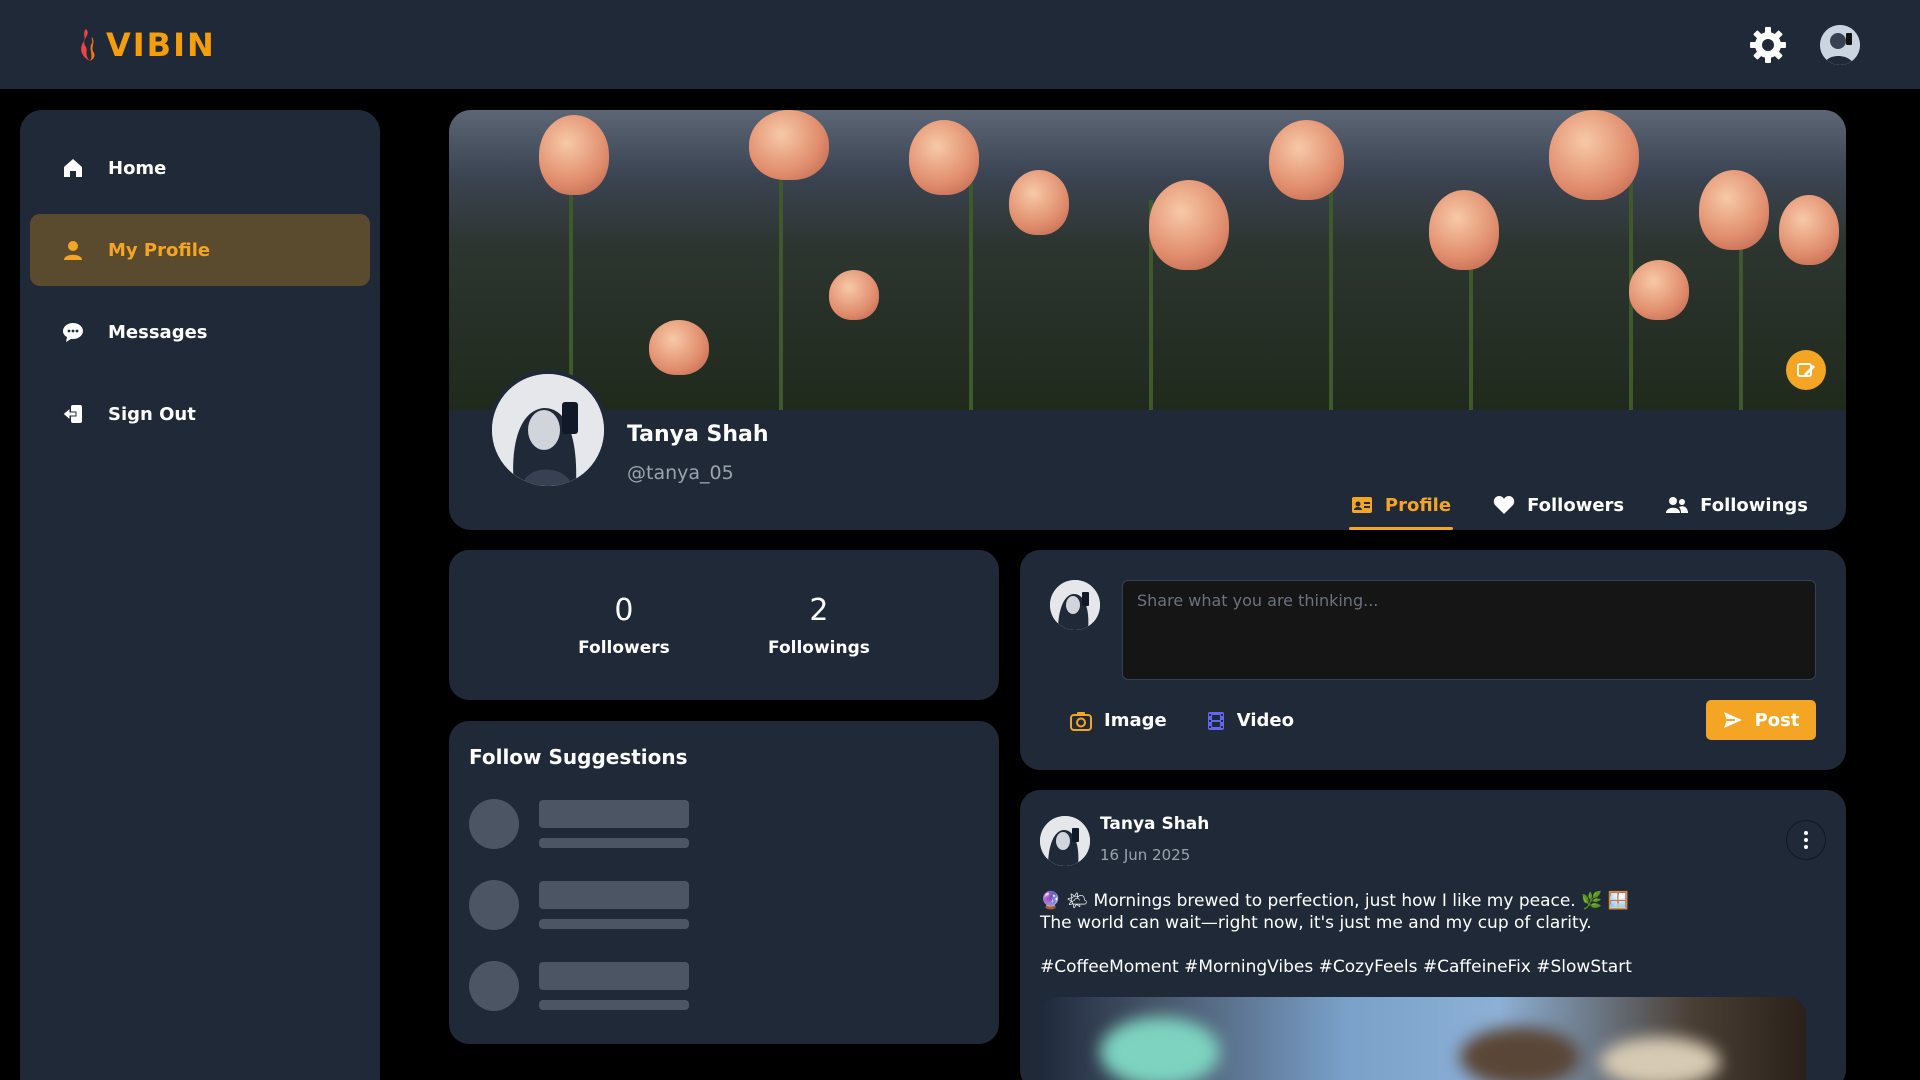 The image size is (1920, 1080). I want to click on sign-out-icon, so click(73, 414).